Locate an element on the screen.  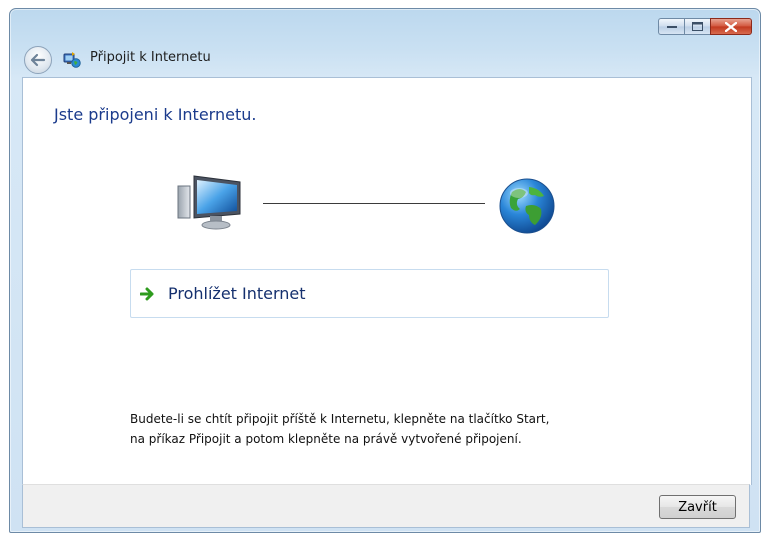
close-button: Zavřít is located at coordinates (697, 507).